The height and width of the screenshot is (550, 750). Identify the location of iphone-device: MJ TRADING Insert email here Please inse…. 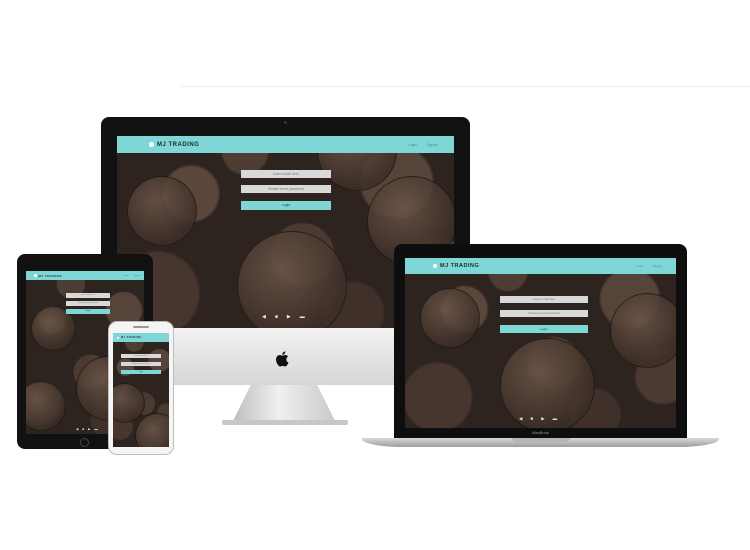
(141, 388).